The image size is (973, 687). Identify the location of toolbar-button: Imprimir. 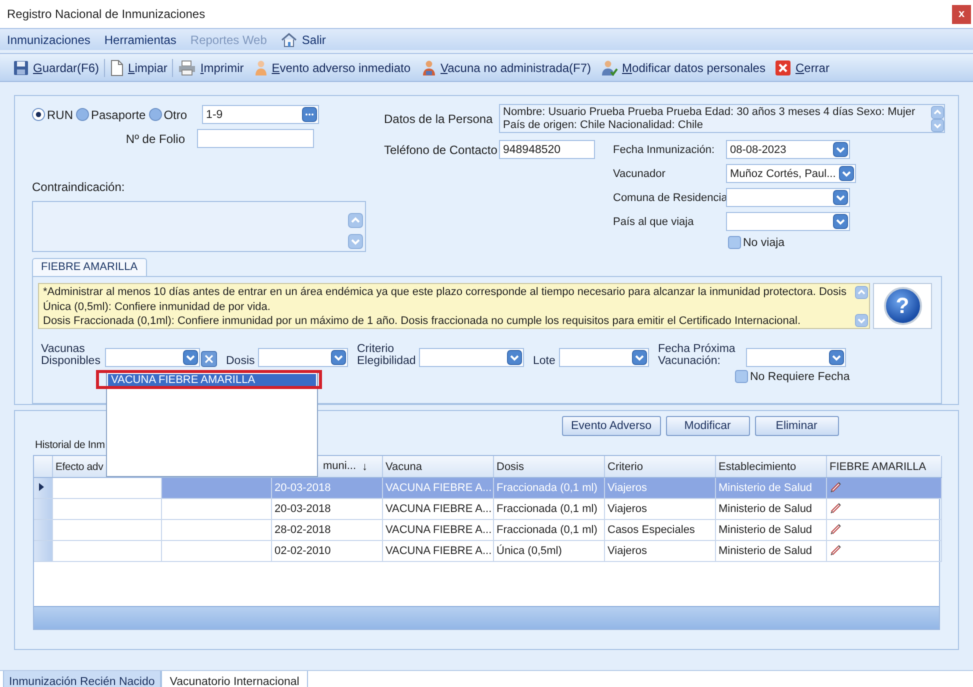
(211, 67).